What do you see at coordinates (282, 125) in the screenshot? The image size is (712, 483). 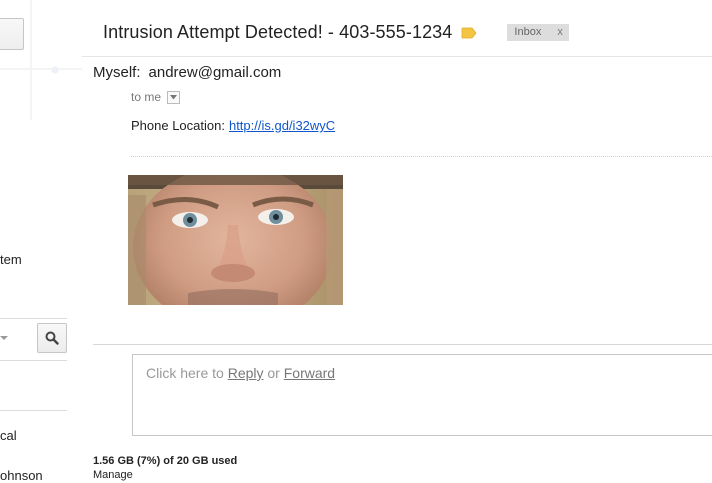 I see `location-link: http://is.gd/i32wyC` at bounding box center [282, 125].